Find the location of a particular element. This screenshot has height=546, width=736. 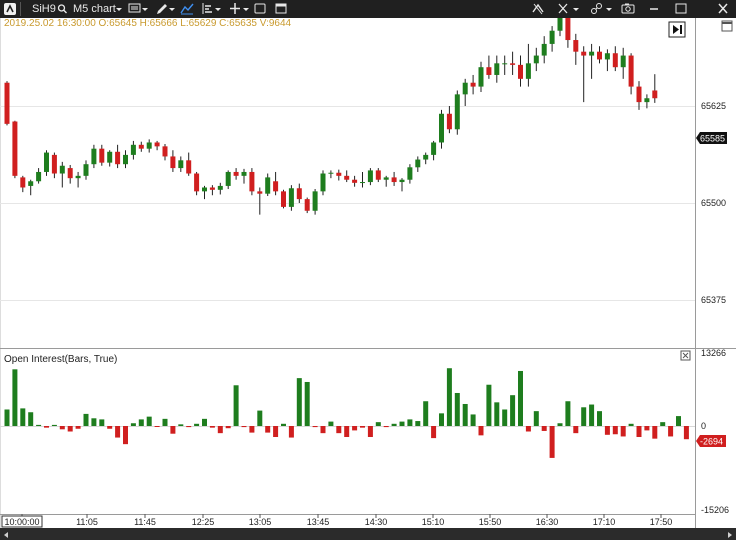

go-to-latest-button is located at coordinates (677, 29).